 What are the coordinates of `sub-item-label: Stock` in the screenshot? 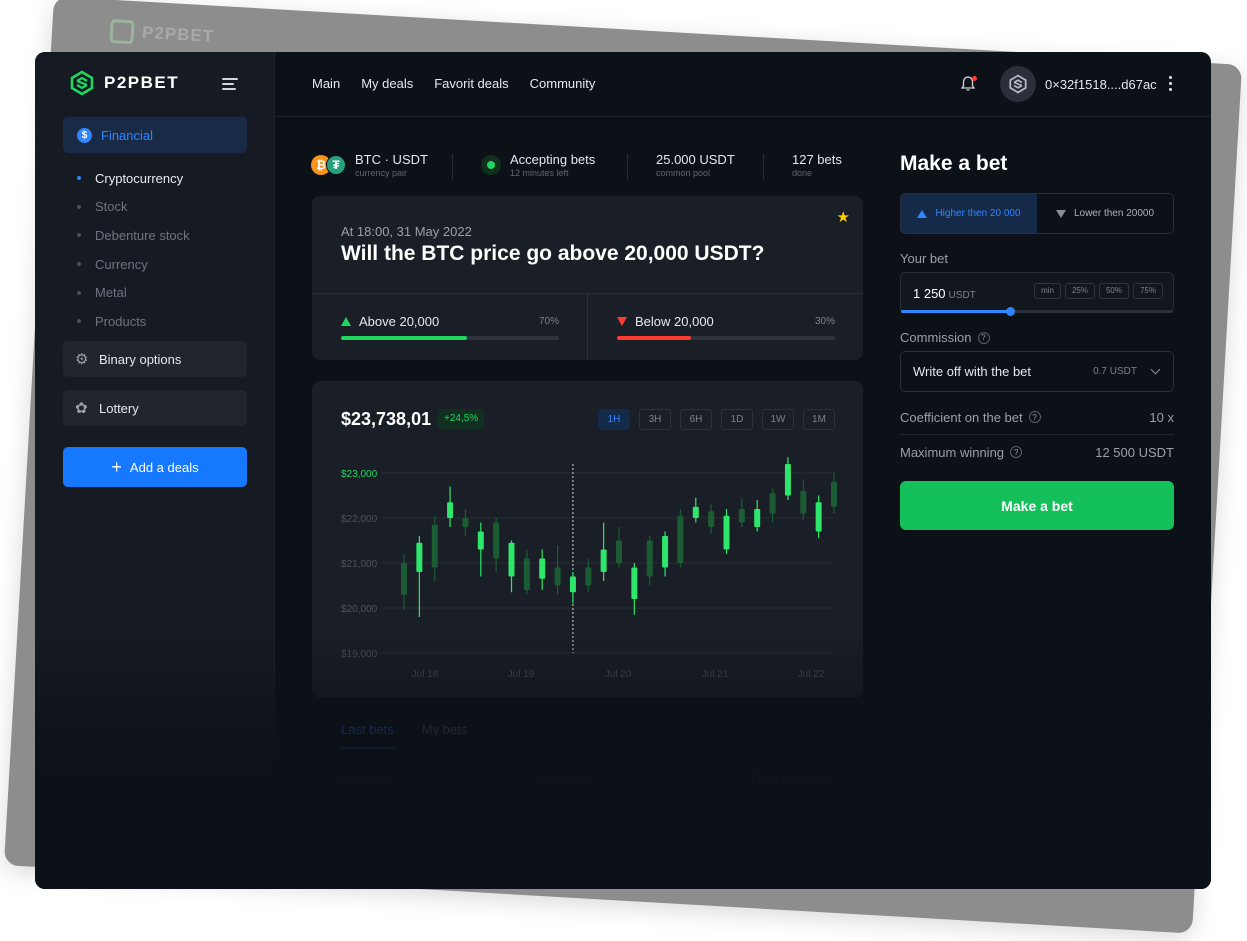 It's located at (111, 207).